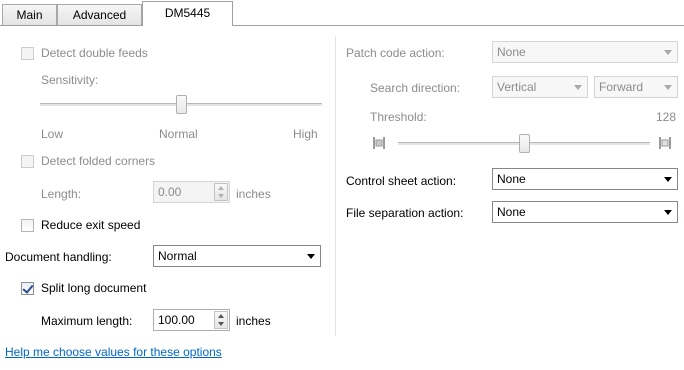  I want to click on threshold-max-icon, so click(665, 143).